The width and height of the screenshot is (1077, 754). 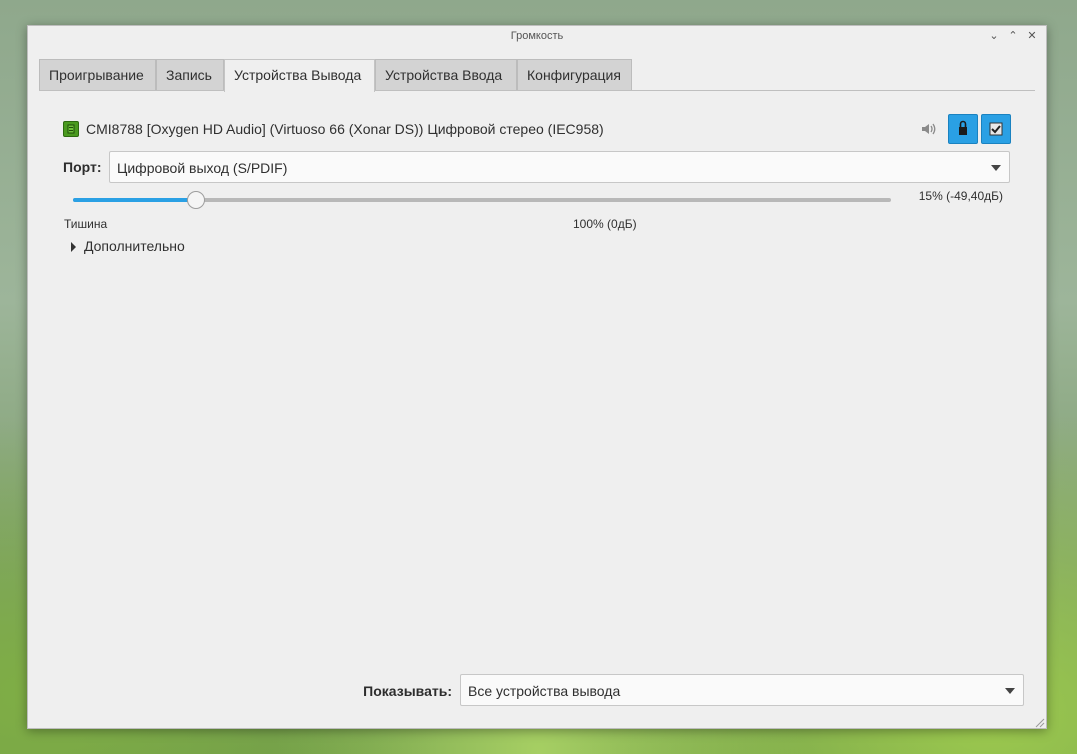 I want to click on lock-channels-button, so click(x=963, y=129).